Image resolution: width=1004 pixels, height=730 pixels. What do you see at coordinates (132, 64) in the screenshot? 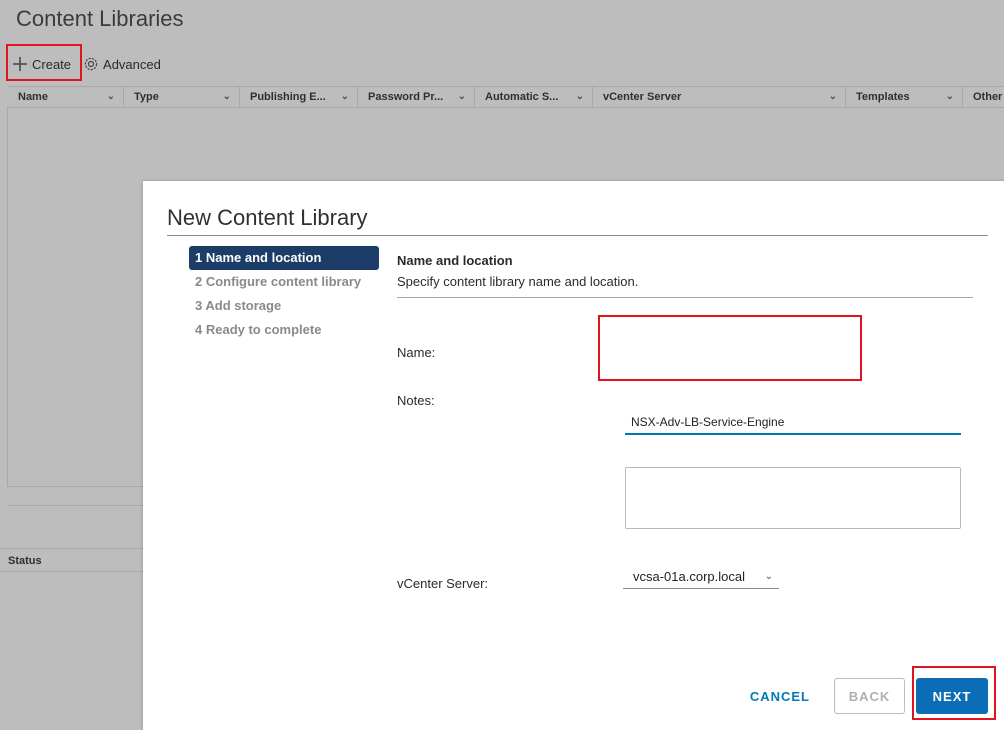
I see `advanced-label: Advanced` at bounding box center [132, 64].